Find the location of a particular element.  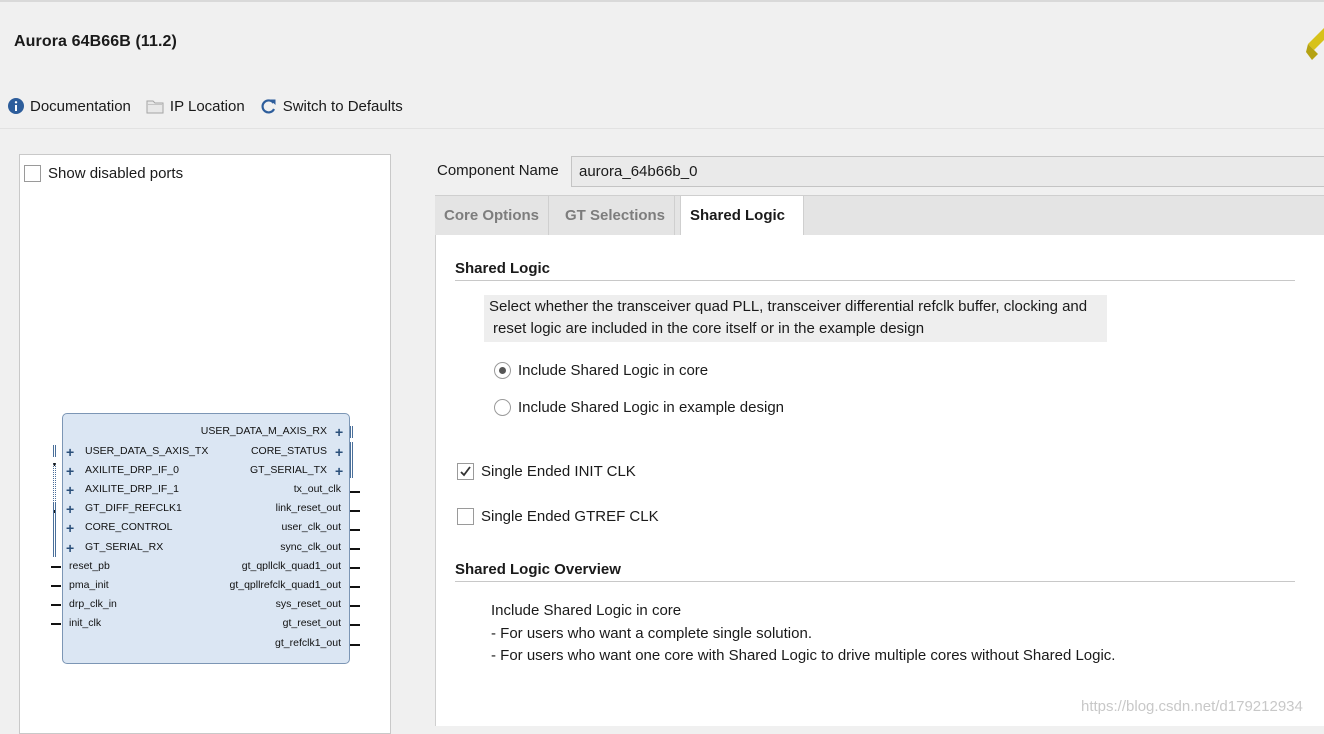

xilinx-logo-icon is located at coordinates (1315, 44).